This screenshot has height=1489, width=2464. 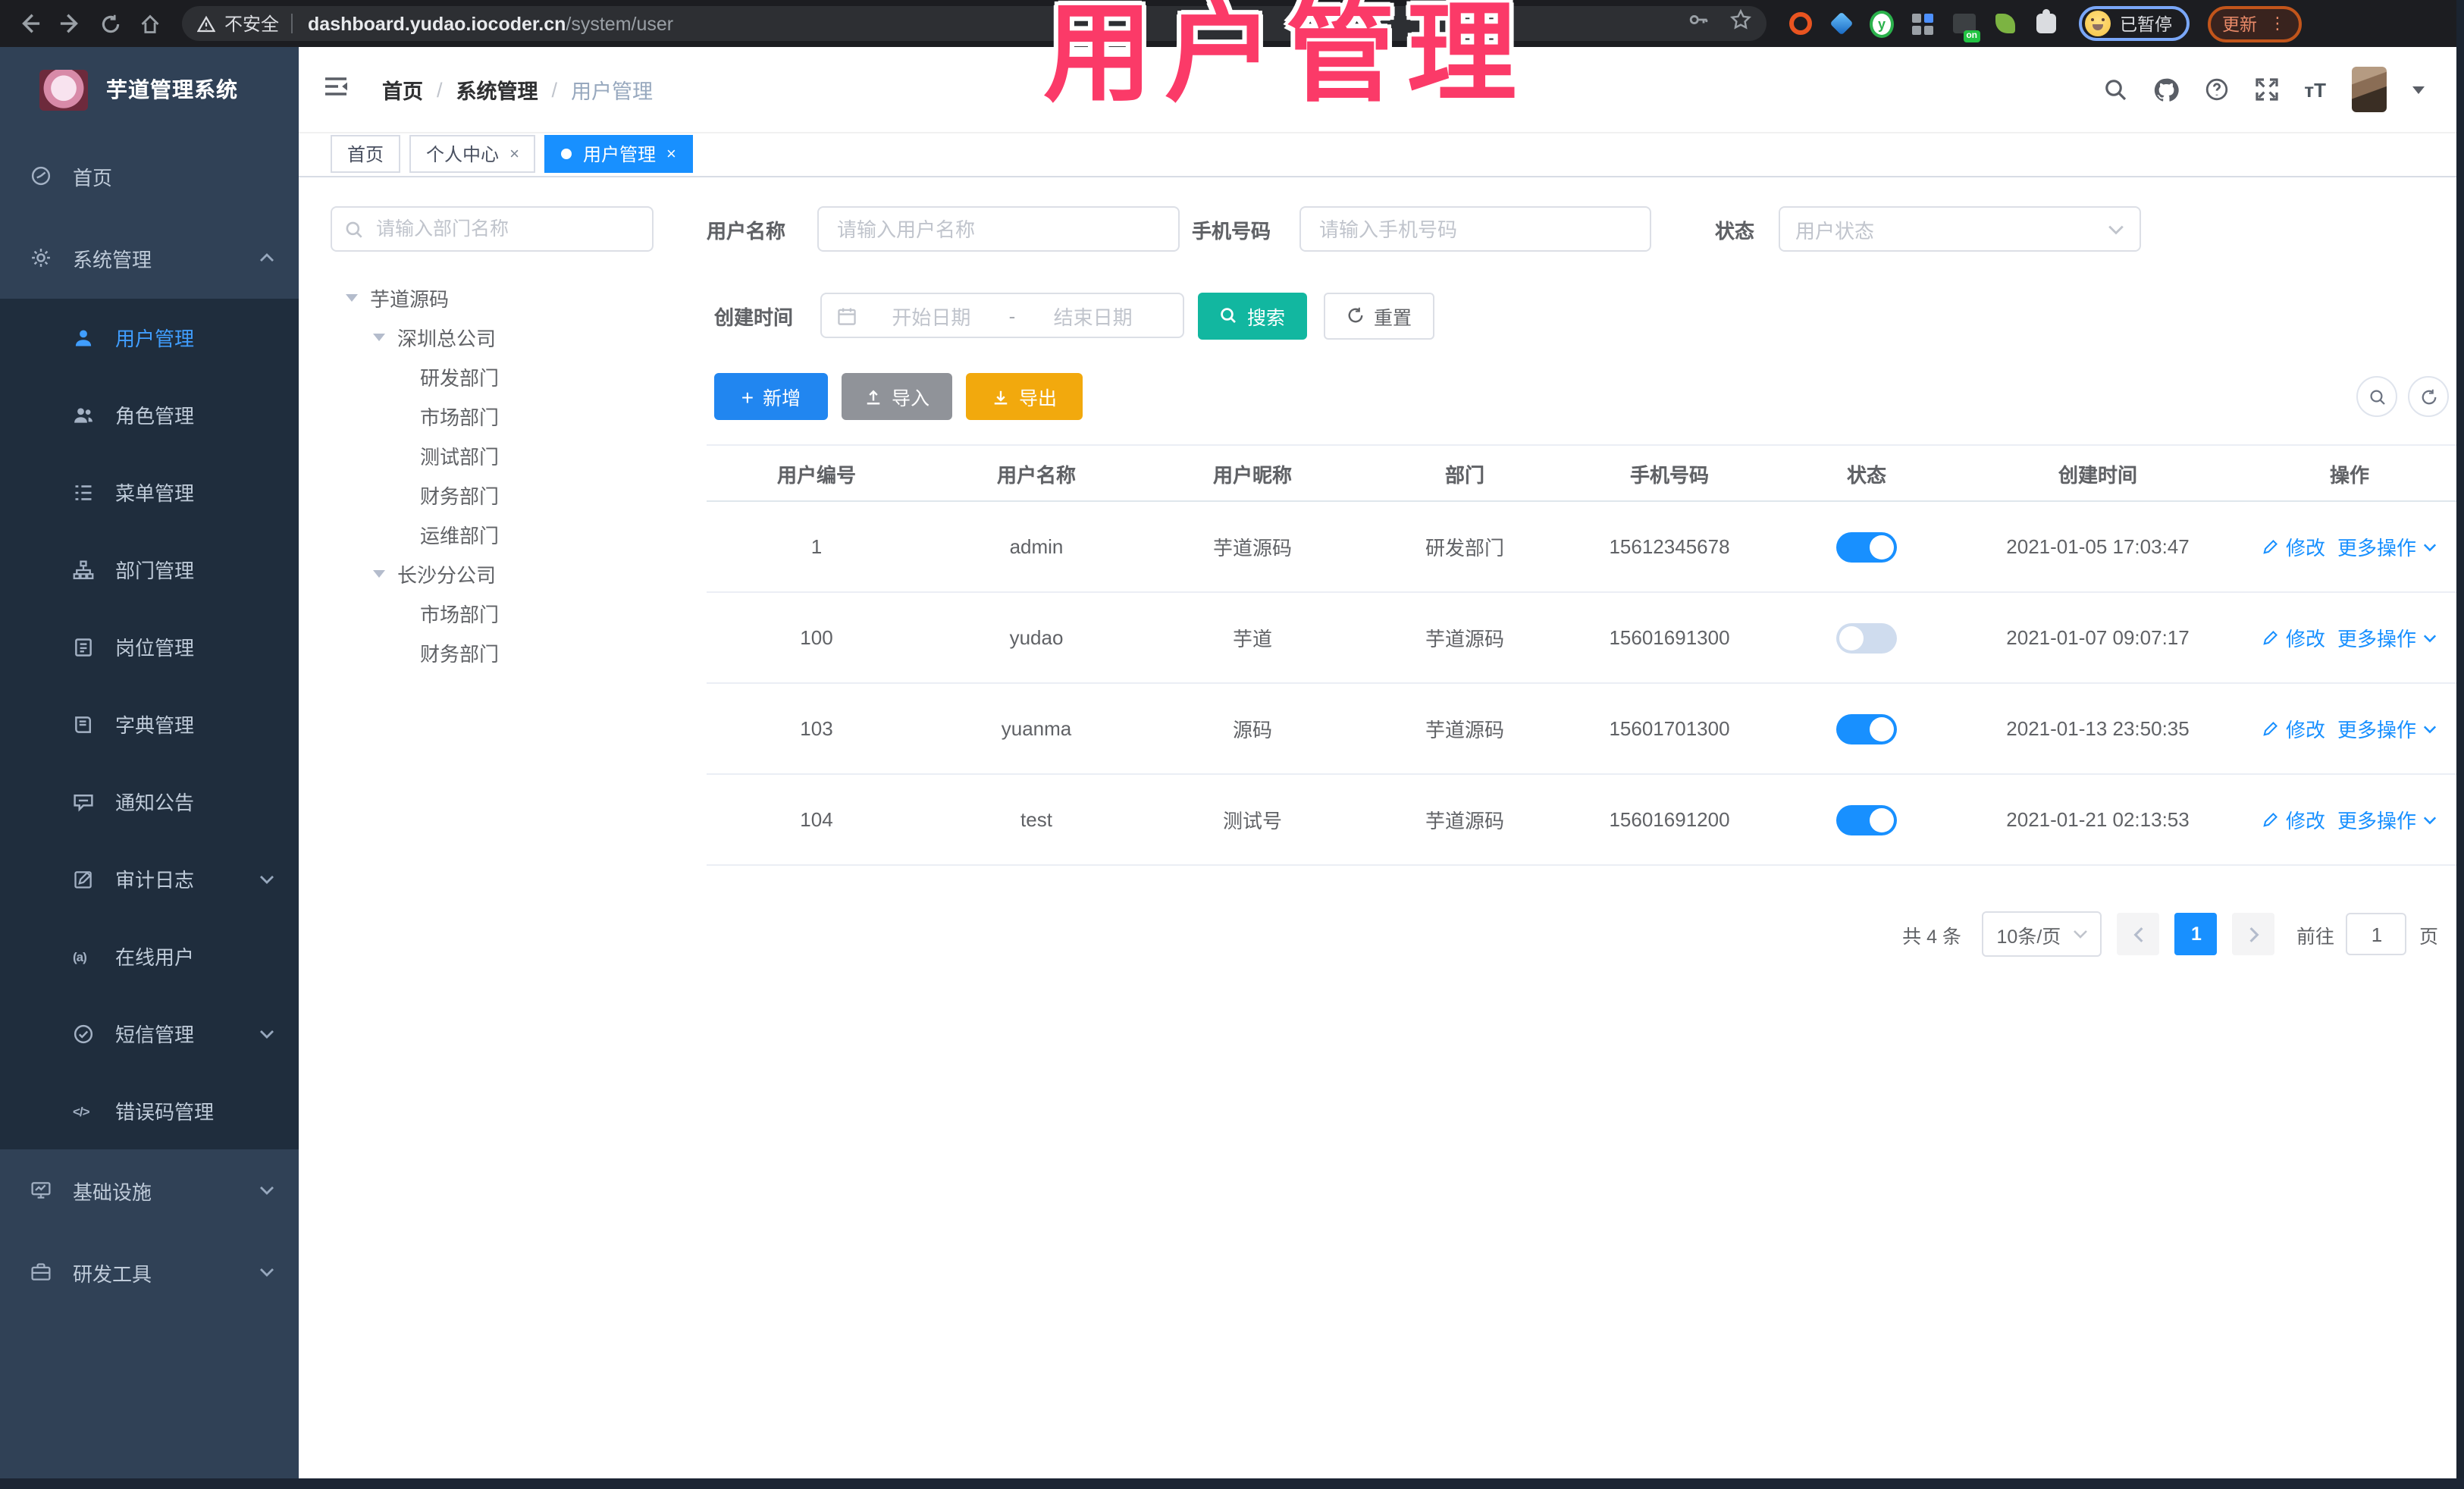 I want to click on sidebar-item-audit-logs: 审计日志, so click(x=150, y=879).